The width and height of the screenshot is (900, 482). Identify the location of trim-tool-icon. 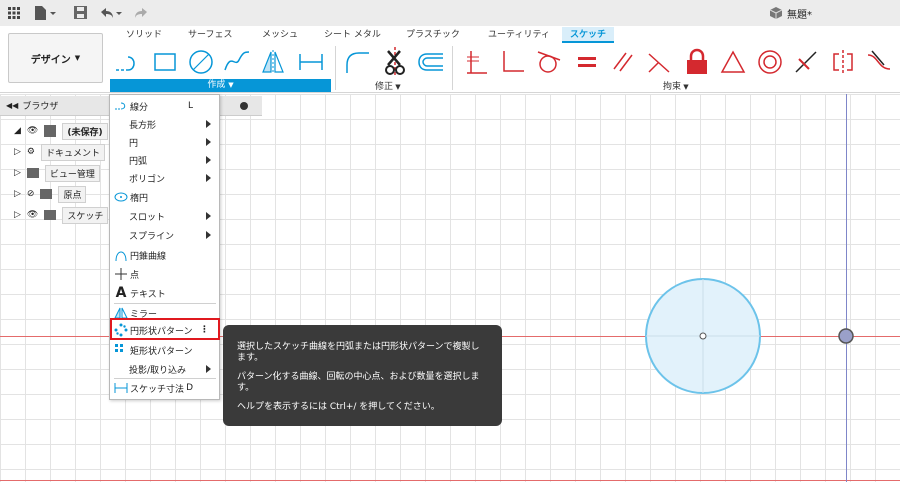
(395, 62).